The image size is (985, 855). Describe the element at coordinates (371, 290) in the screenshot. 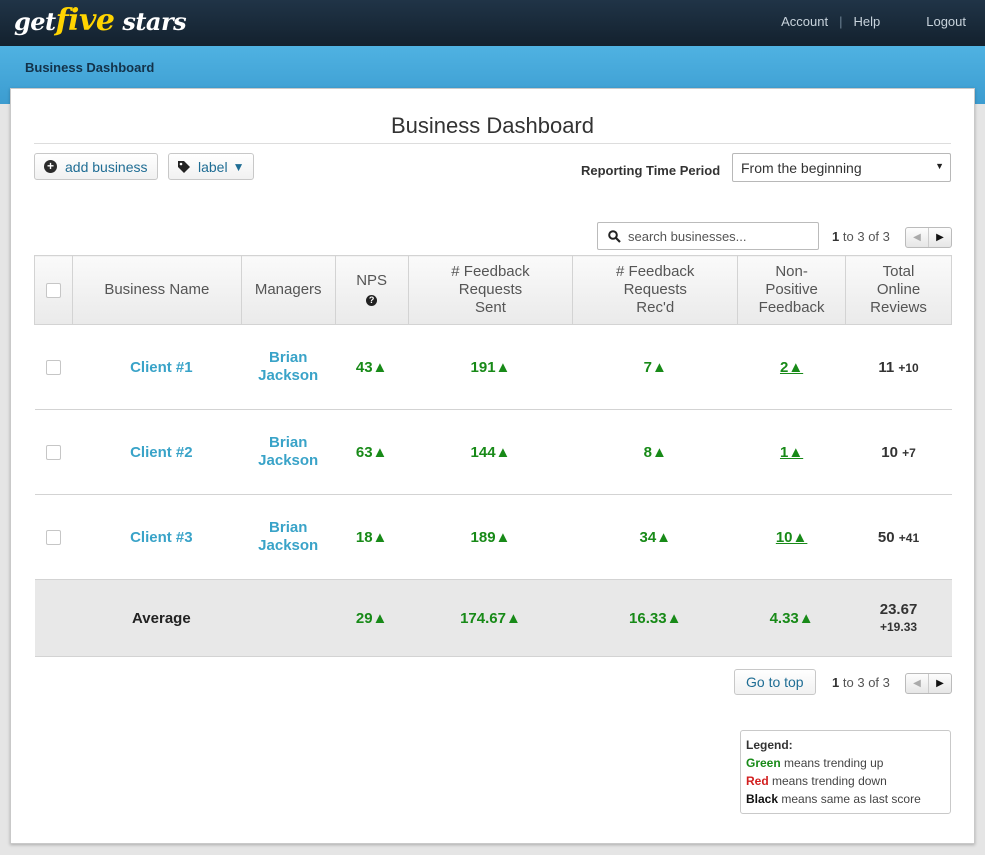

I see `header-nps: NPS ?` at that location.